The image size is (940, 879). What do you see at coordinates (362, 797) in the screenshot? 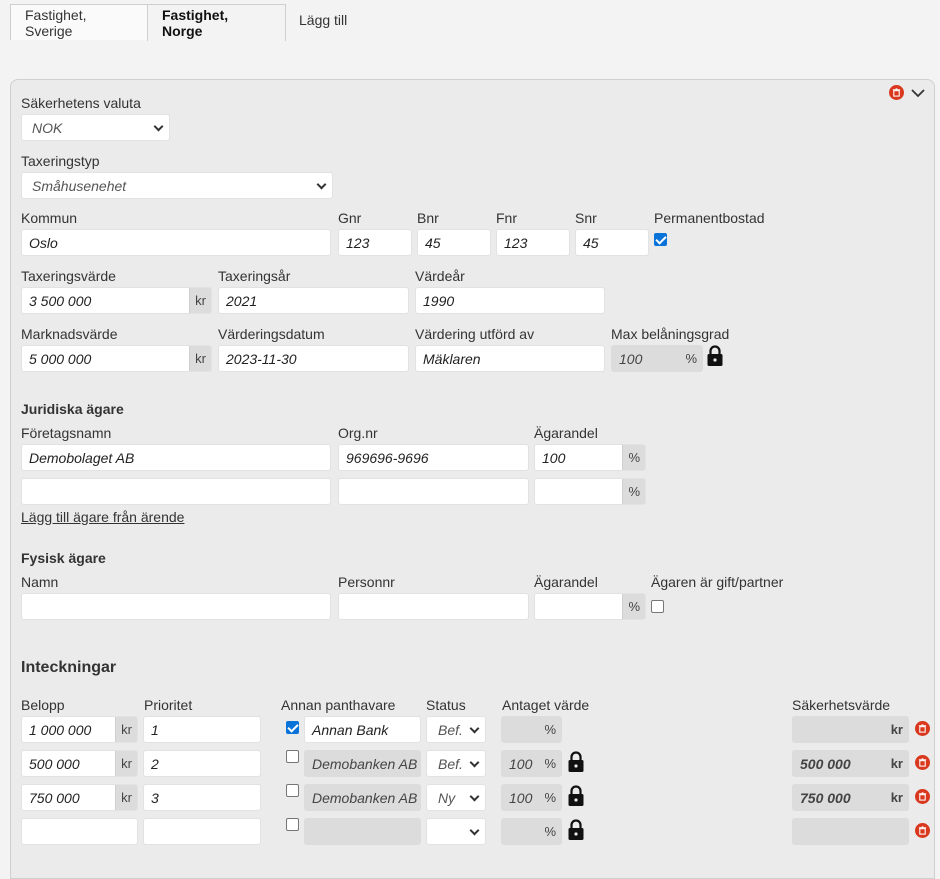
I see `holder-input: Demobanken AB` at bounding box center [362, 797].